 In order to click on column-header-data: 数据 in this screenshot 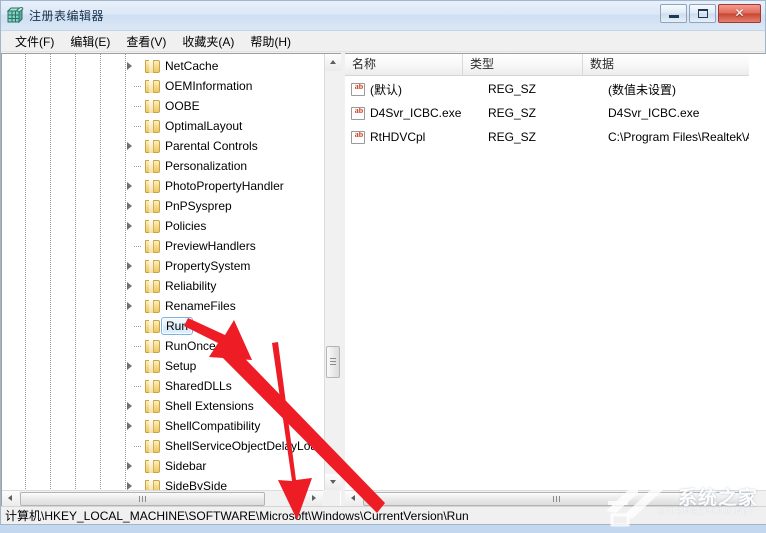, I will do `click(666, 64)`.